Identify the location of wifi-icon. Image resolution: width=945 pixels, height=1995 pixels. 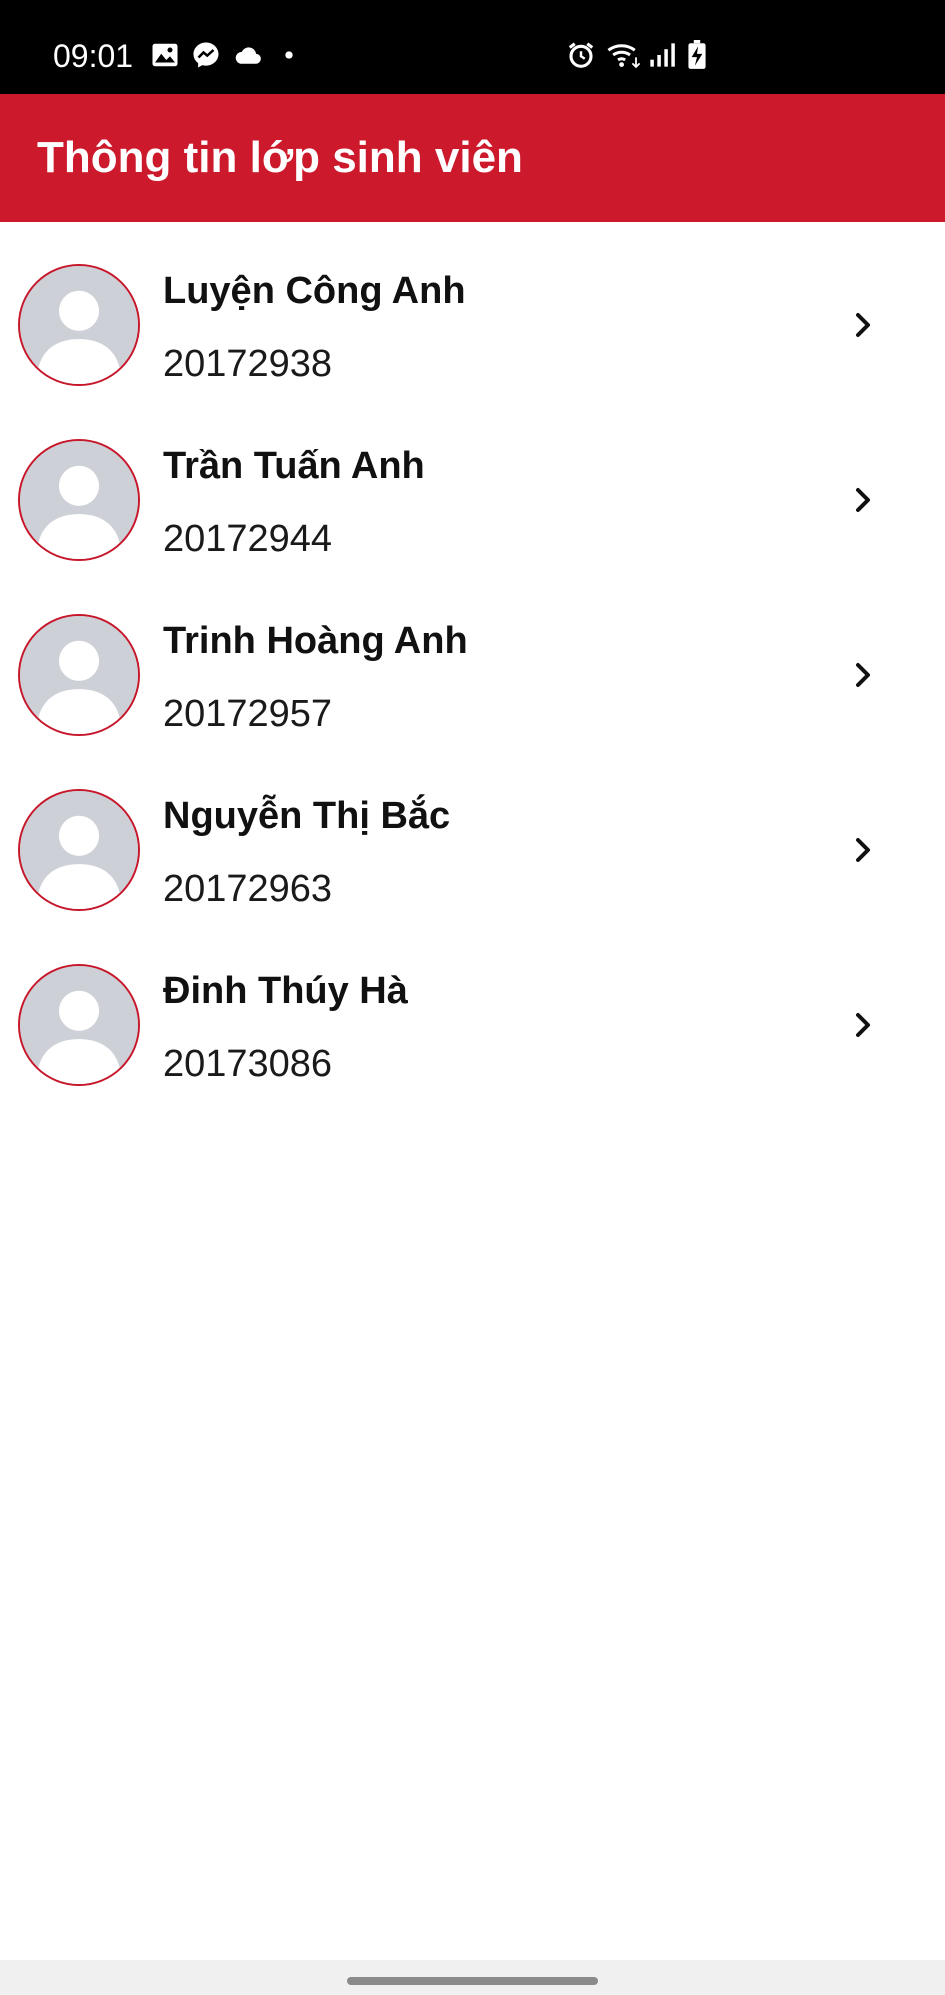
(624, 55).